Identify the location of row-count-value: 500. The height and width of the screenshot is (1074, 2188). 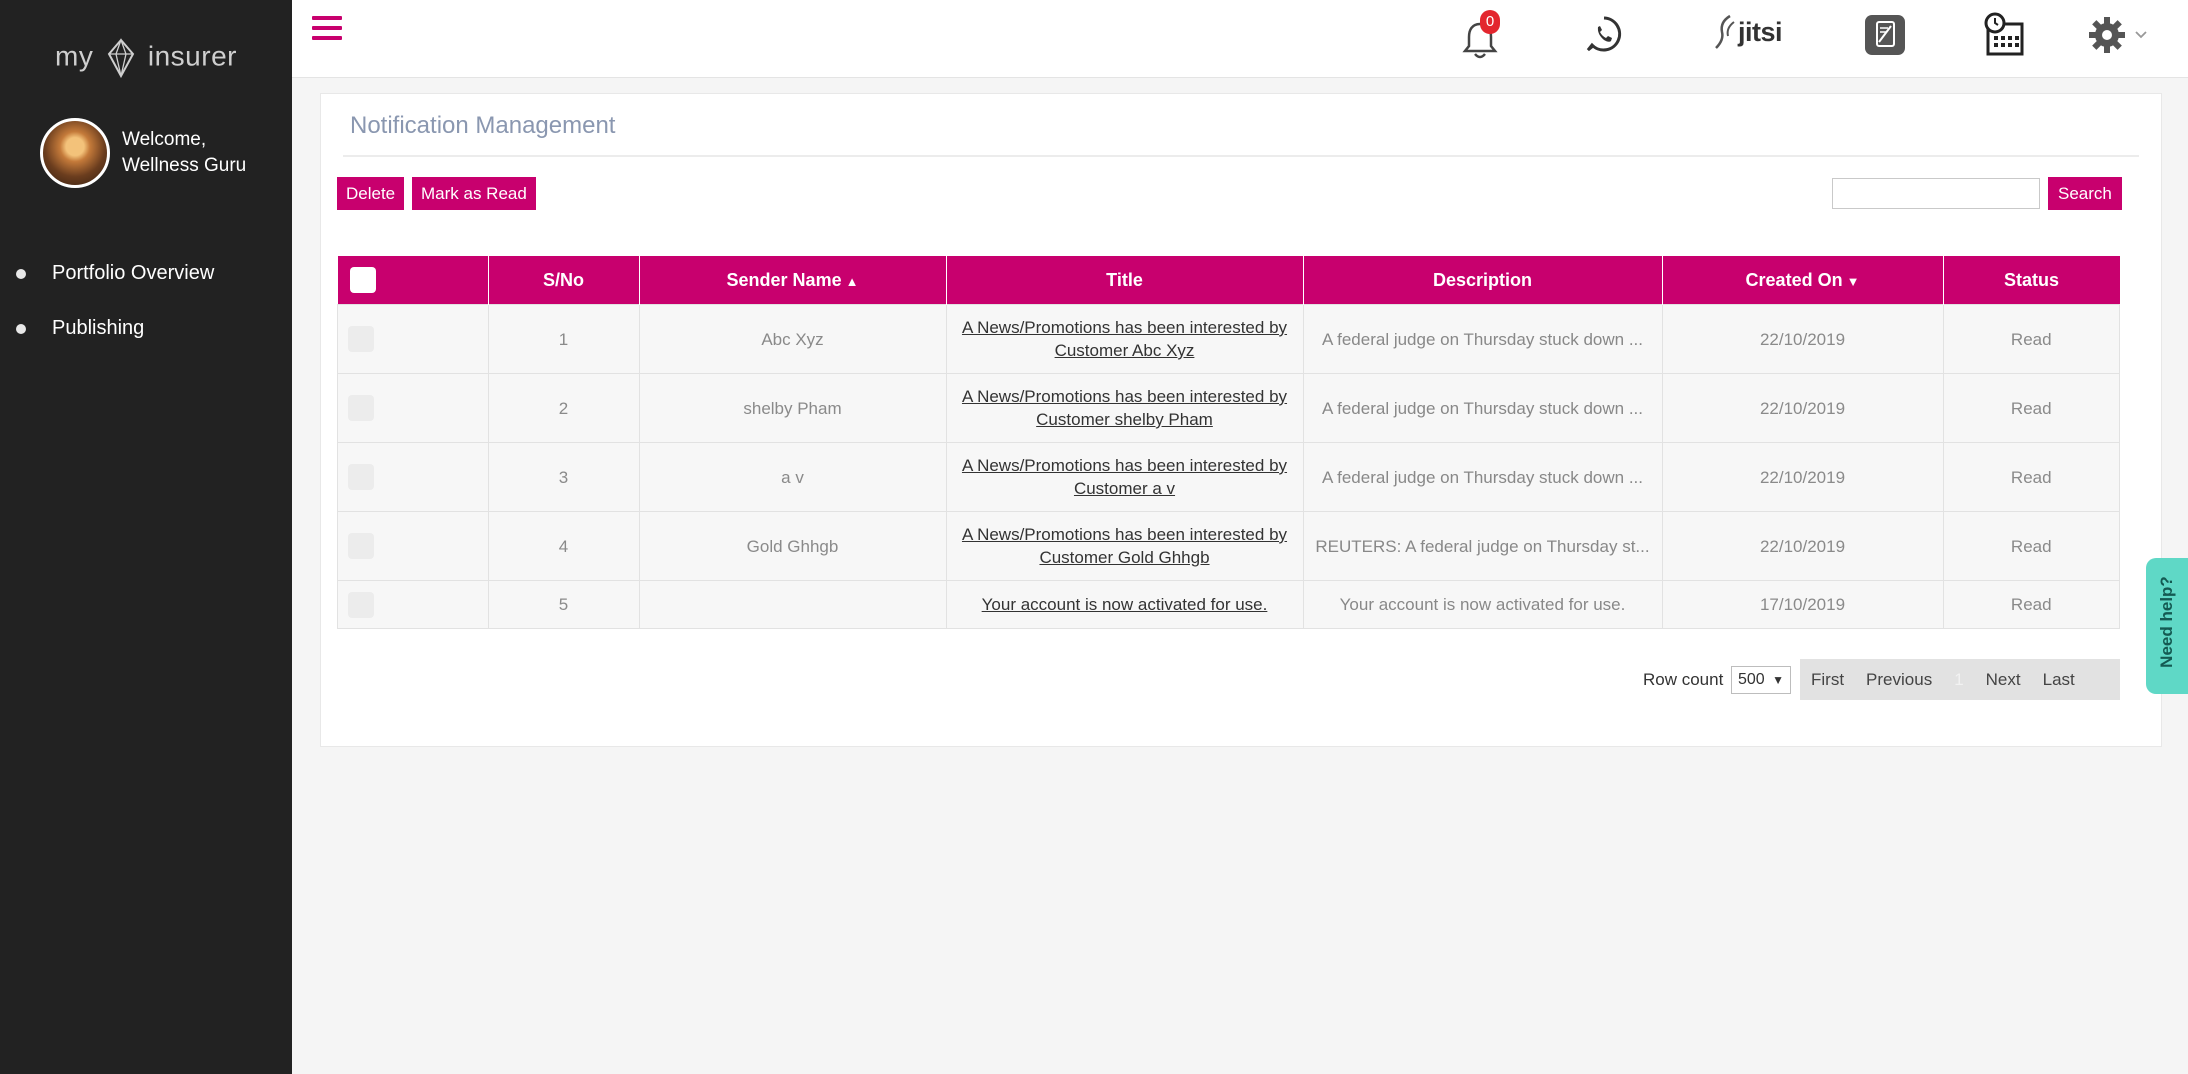
(1751, 679).